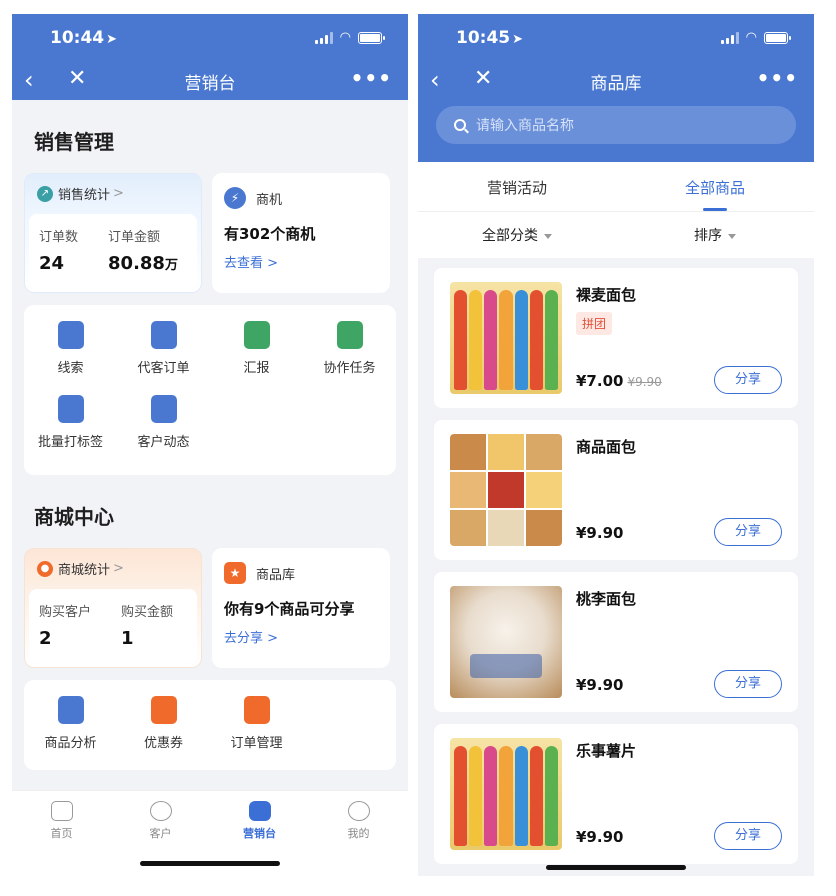 The width and height of the screenshot is (836, 896). Describe the element at coordinates (65, 612) in the screenshot. I see `buyers-label: 购买客户` at that location.